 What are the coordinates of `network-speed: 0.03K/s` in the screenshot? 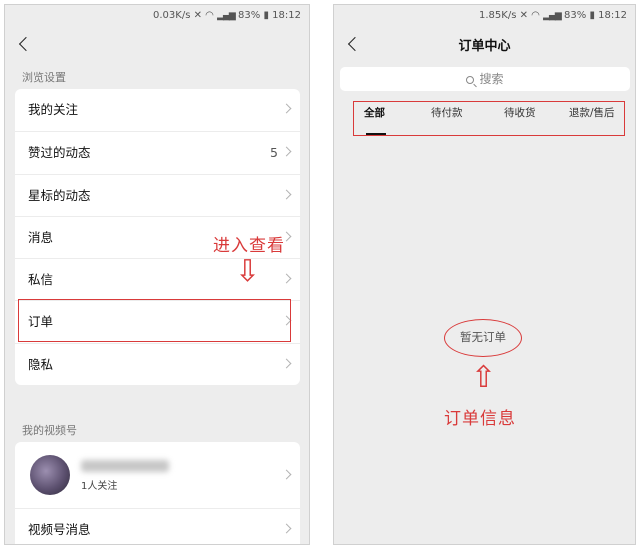 It's located at (172, 15).